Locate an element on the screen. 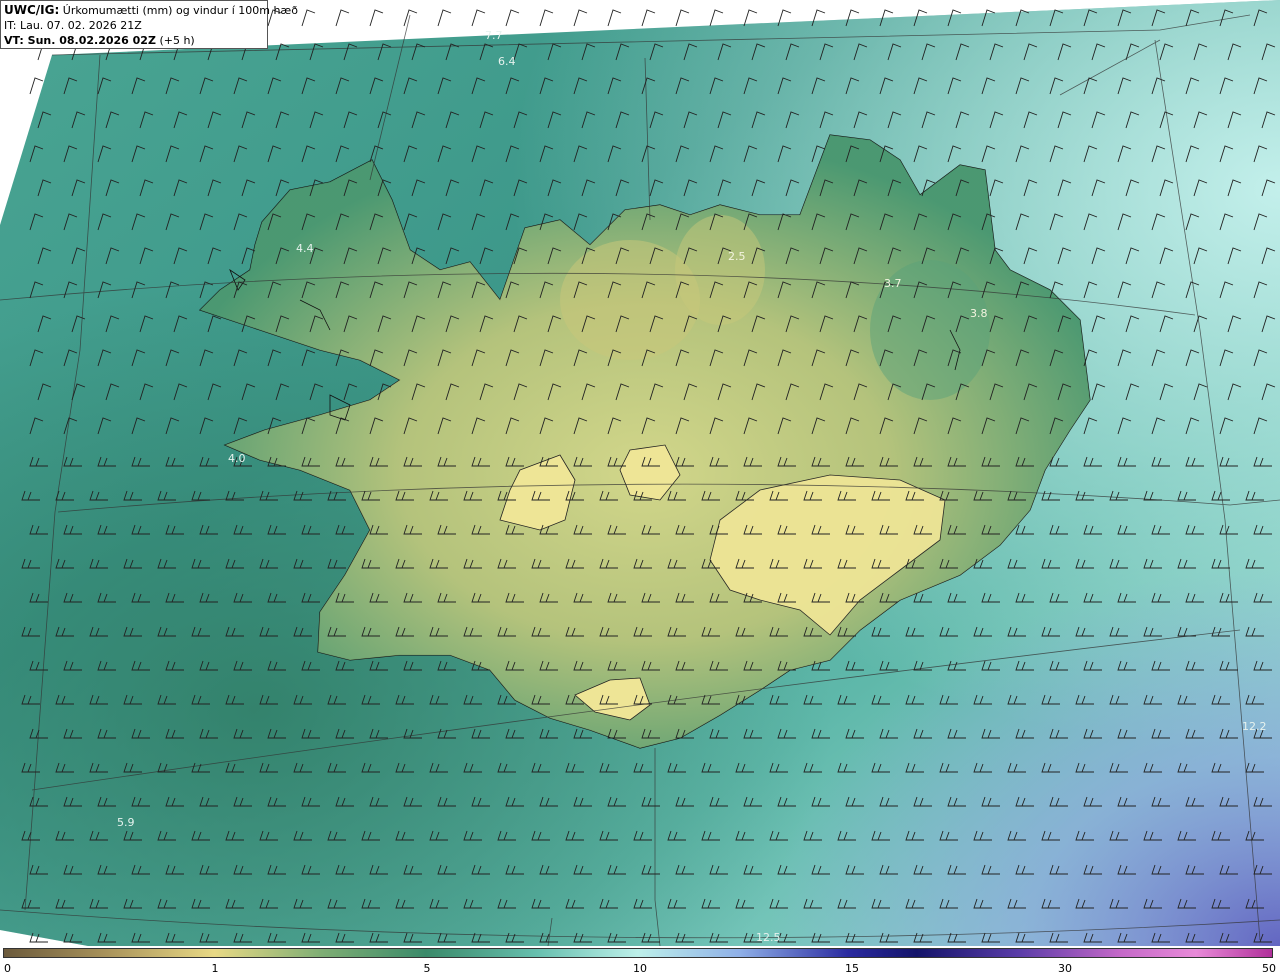 The height and width of the screenshot is (978, 1280). valid-time-offset: (+5 h) is located at coordinates (177, 40).